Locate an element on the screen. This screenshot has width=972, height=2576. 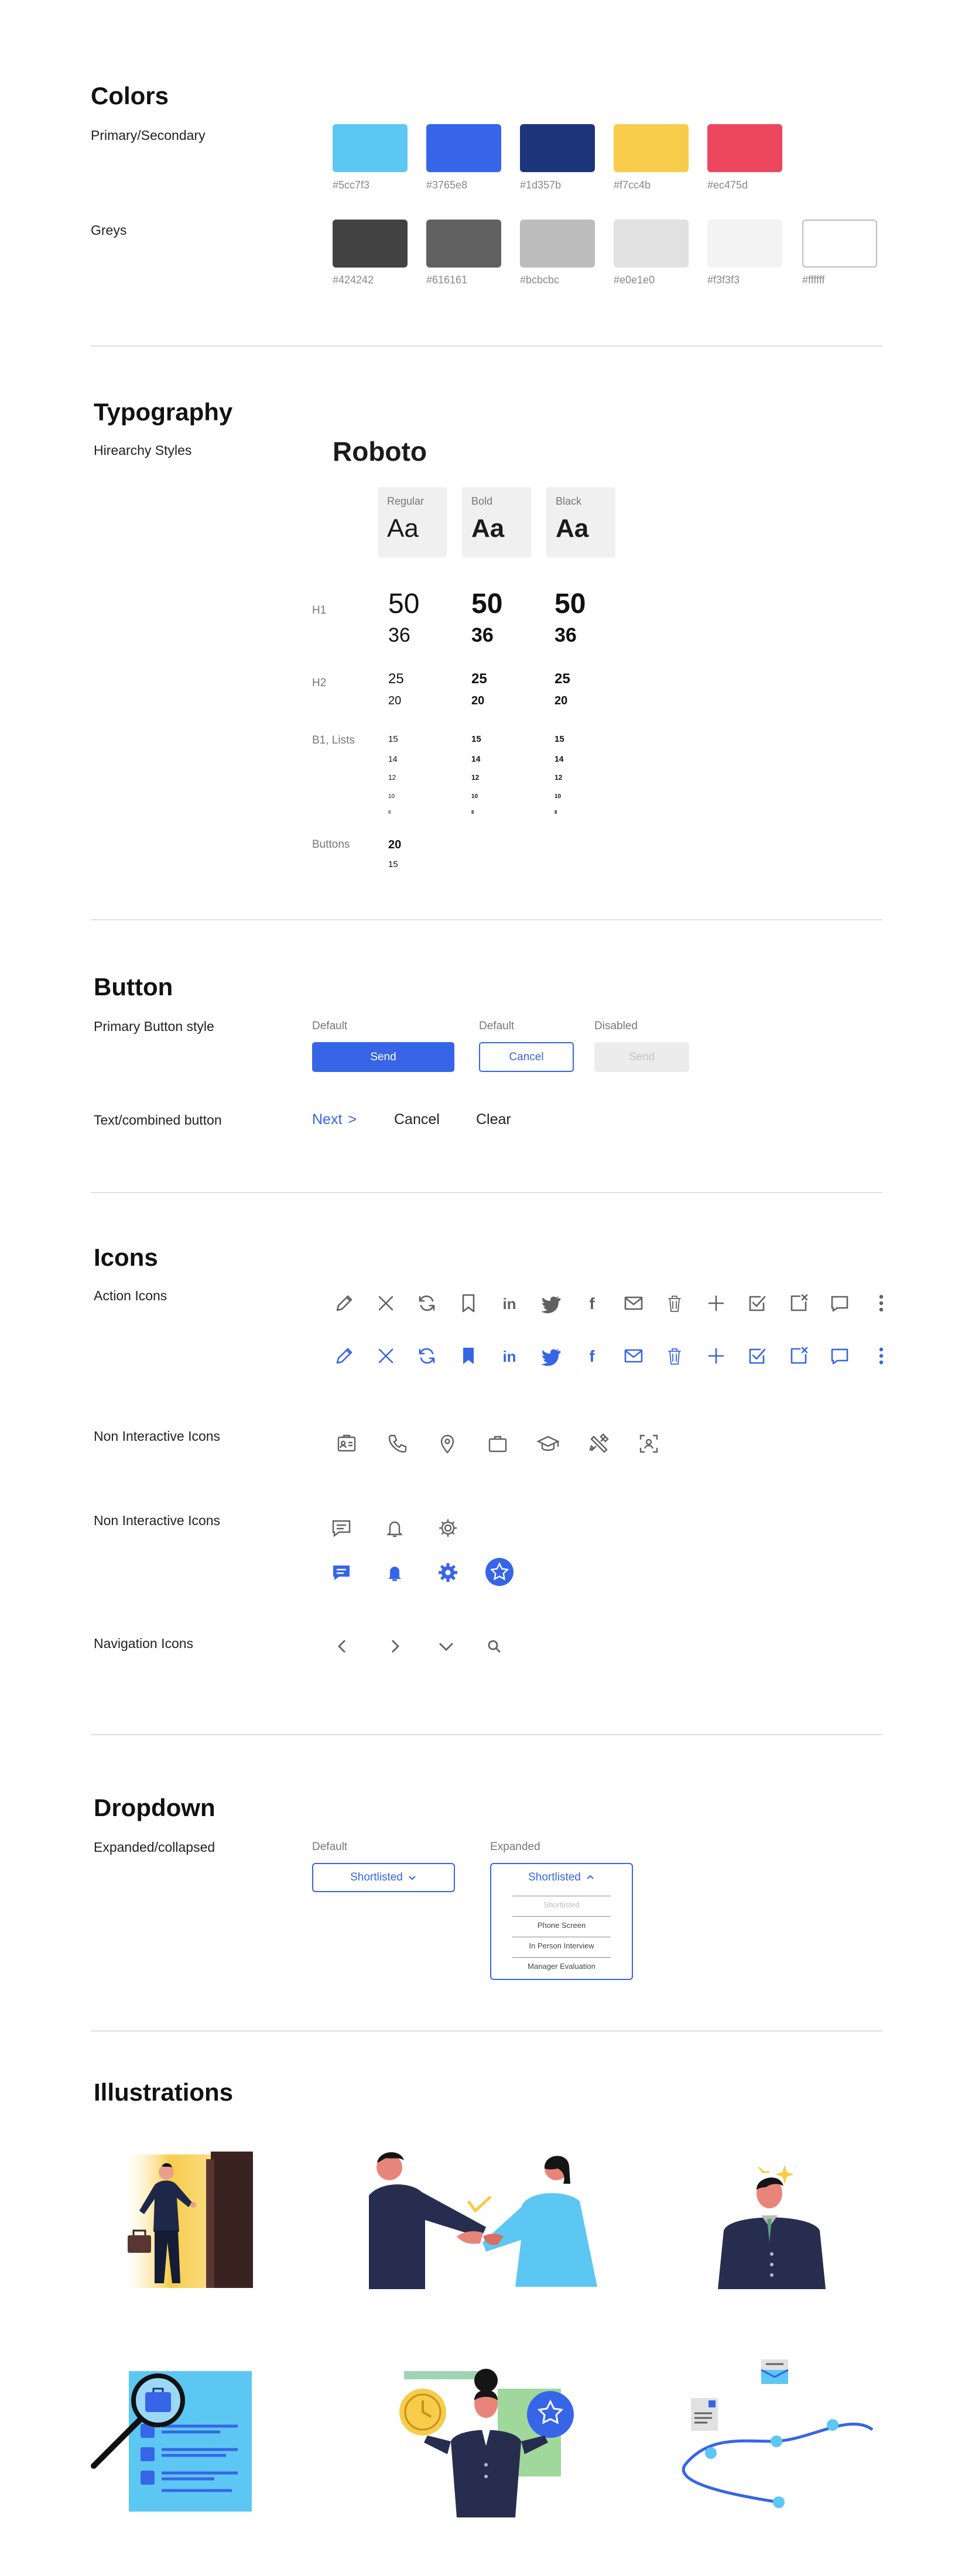
color-hex-label: #1d357b is located at coordinates (541, 185).